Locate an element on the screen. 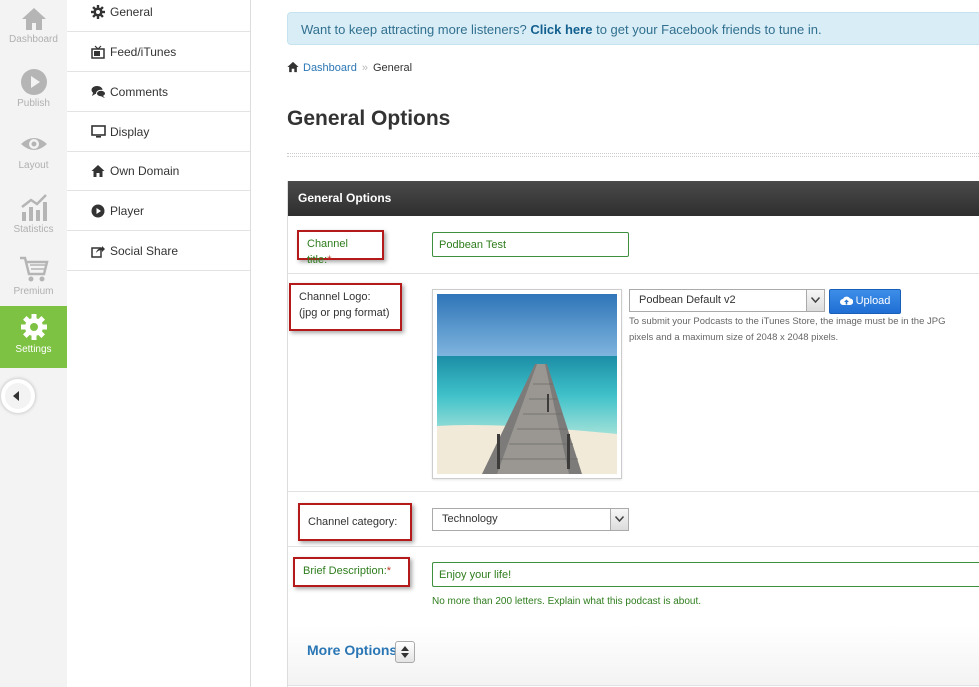 Image resolution: width=979 pixels, height=687 pixels. rail-item-premium: Premium is located at coordinates (33, 279).